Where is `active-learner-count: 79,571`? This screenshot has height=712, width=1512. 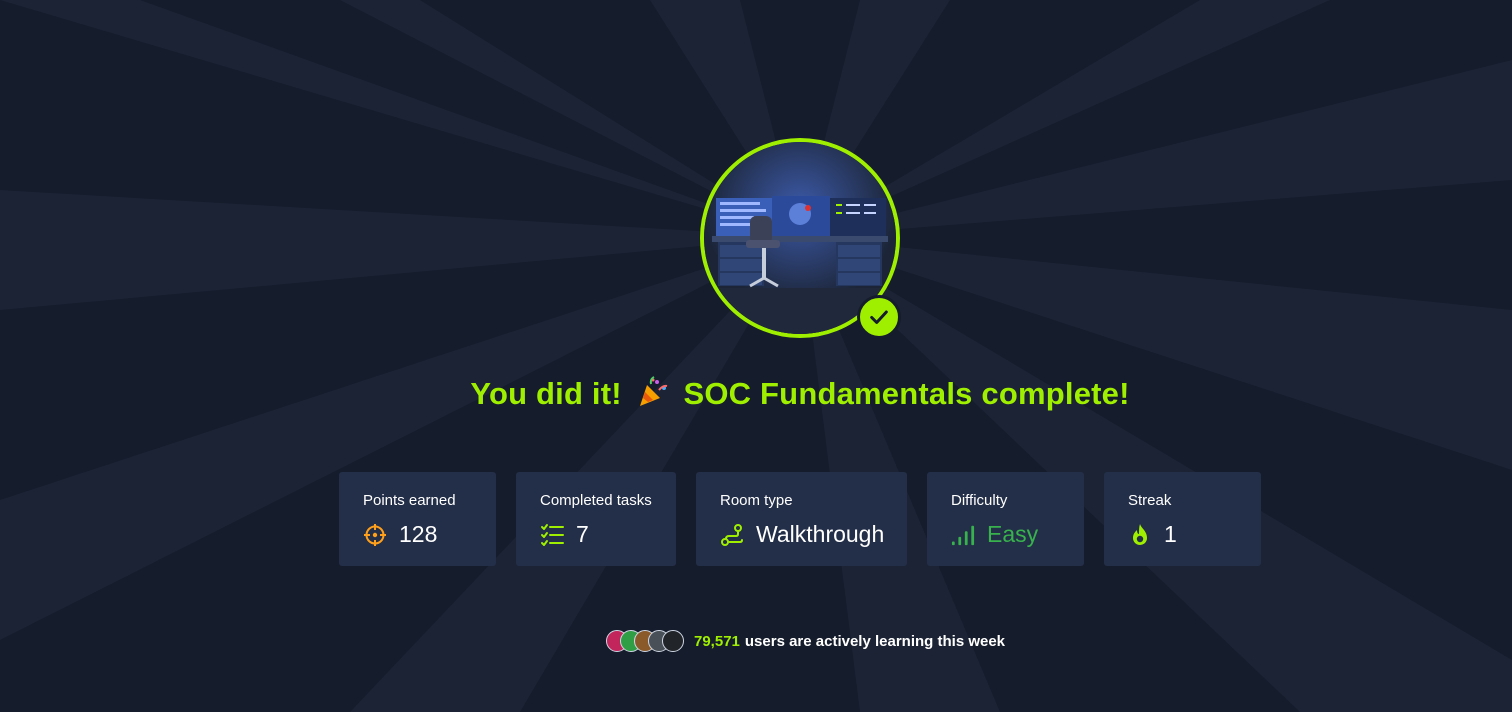
active-learner-count: 79,571 is located at coordinates (717, 641).